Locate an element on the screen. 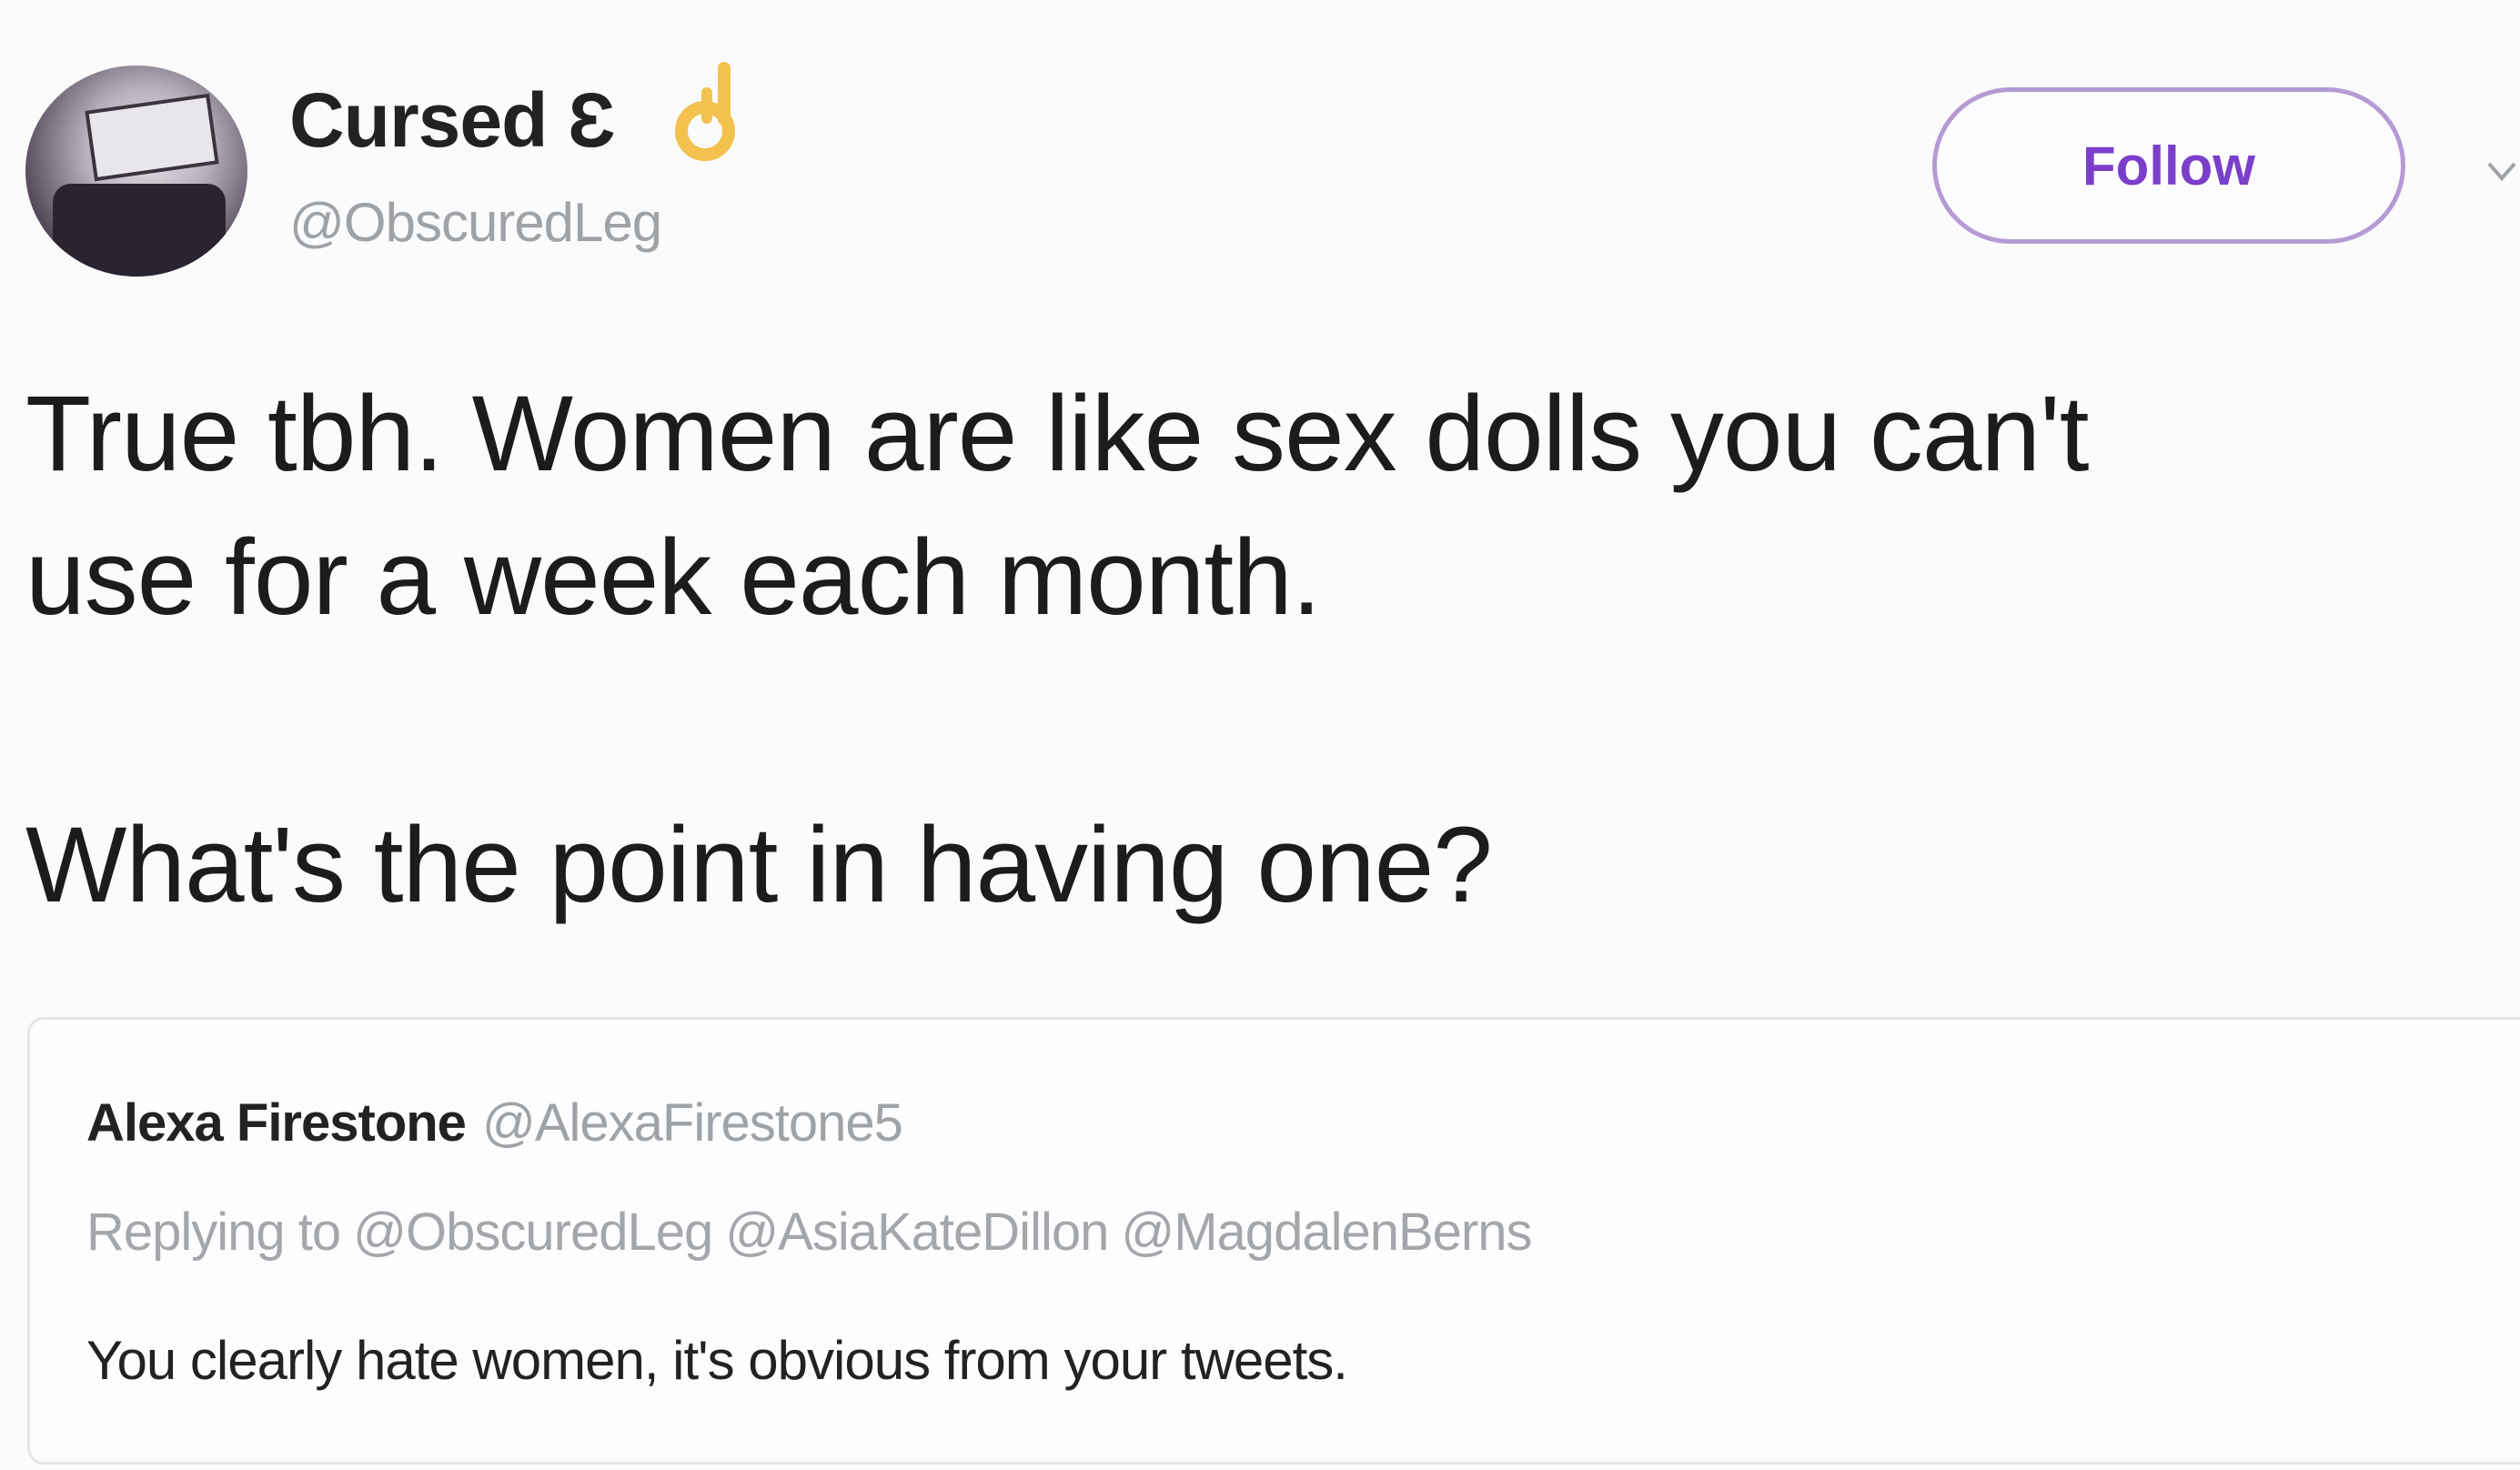  author-display-name: Cursed Ɛ is located at coordinates (452, 120).